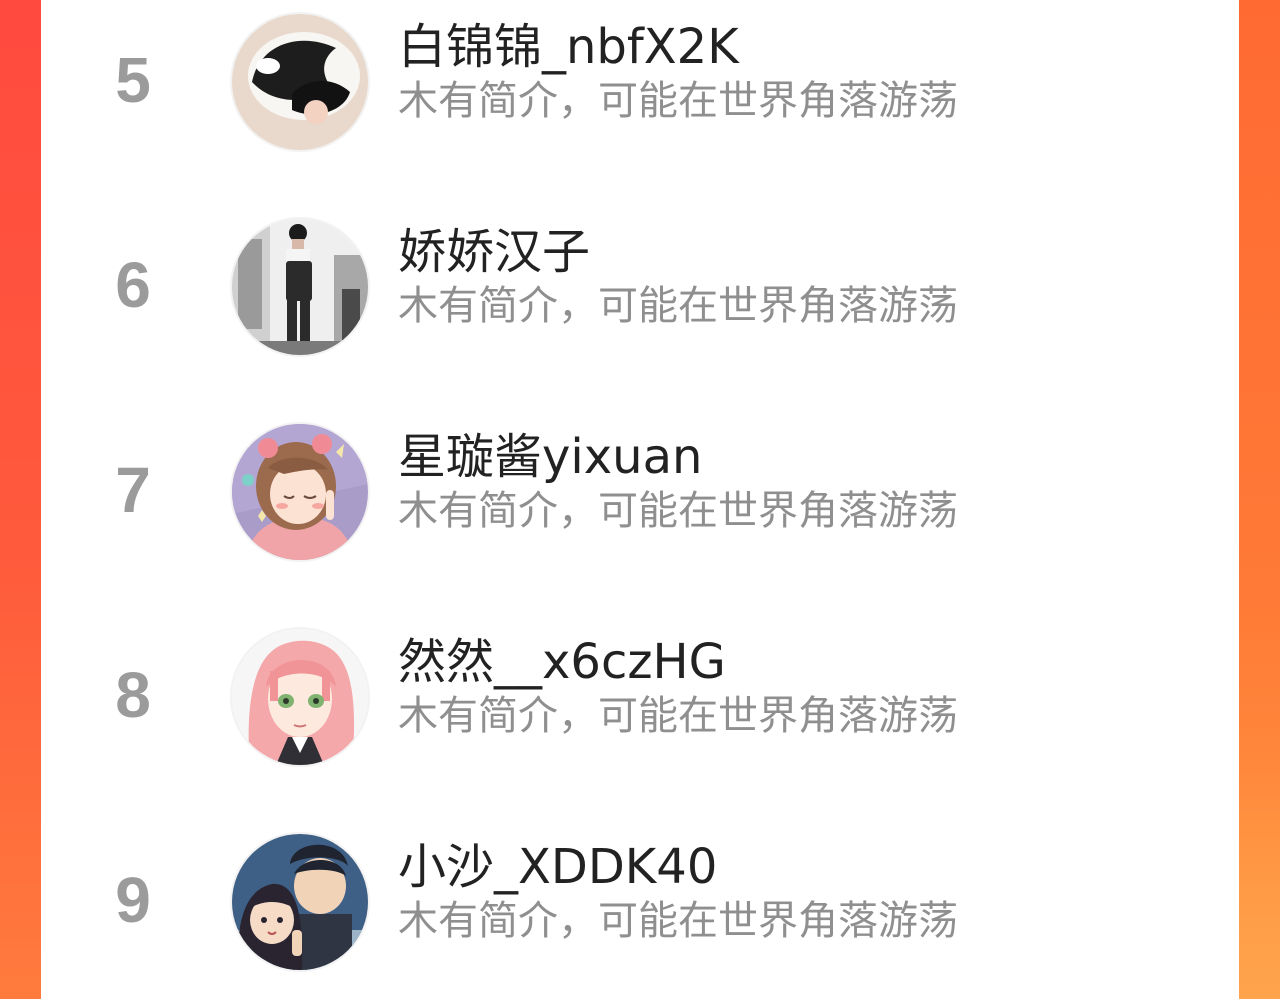 The width and height of the screenshot is (1280, 999). I want to click on user-nickname: 白锦锦_nbfX2K, so click(568, 47).